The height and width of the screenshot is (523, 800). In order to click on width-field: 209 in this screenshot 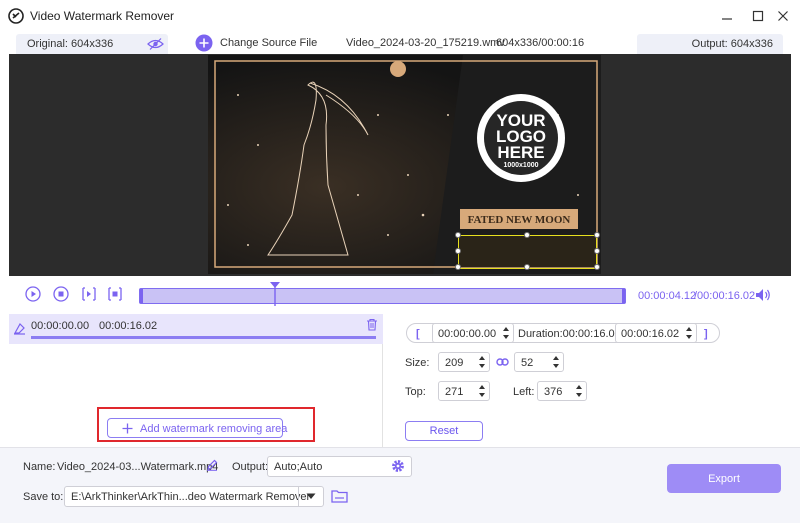, I will do `click(464, 362)`.